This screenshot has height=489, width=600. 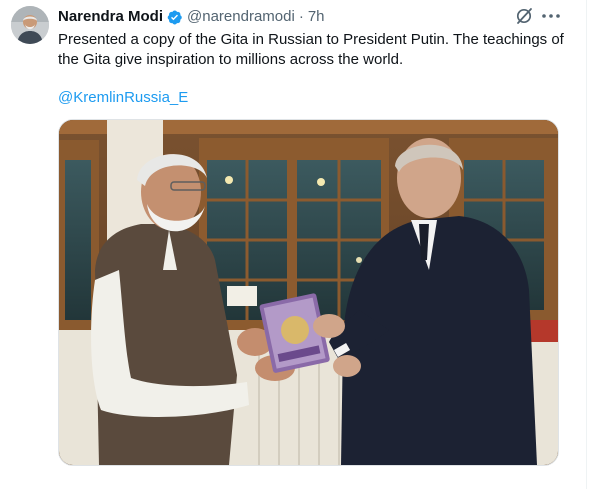 What do you see at coordinates (123, 98) in the screenshot?
I see `mention-link: @KremlinRussia_E` at bounding box center [123, 98].